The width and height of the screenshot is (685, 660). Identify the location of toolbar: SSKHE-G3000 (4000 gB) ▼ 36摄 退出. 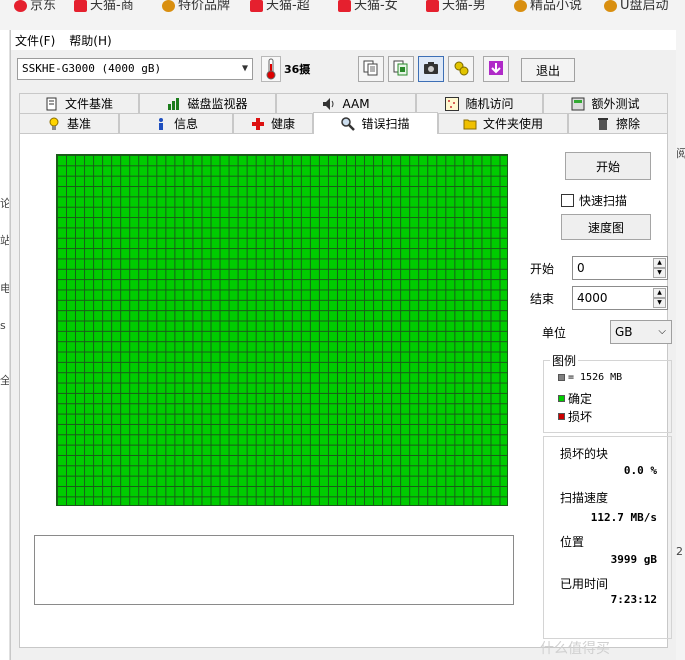
(343, 70).